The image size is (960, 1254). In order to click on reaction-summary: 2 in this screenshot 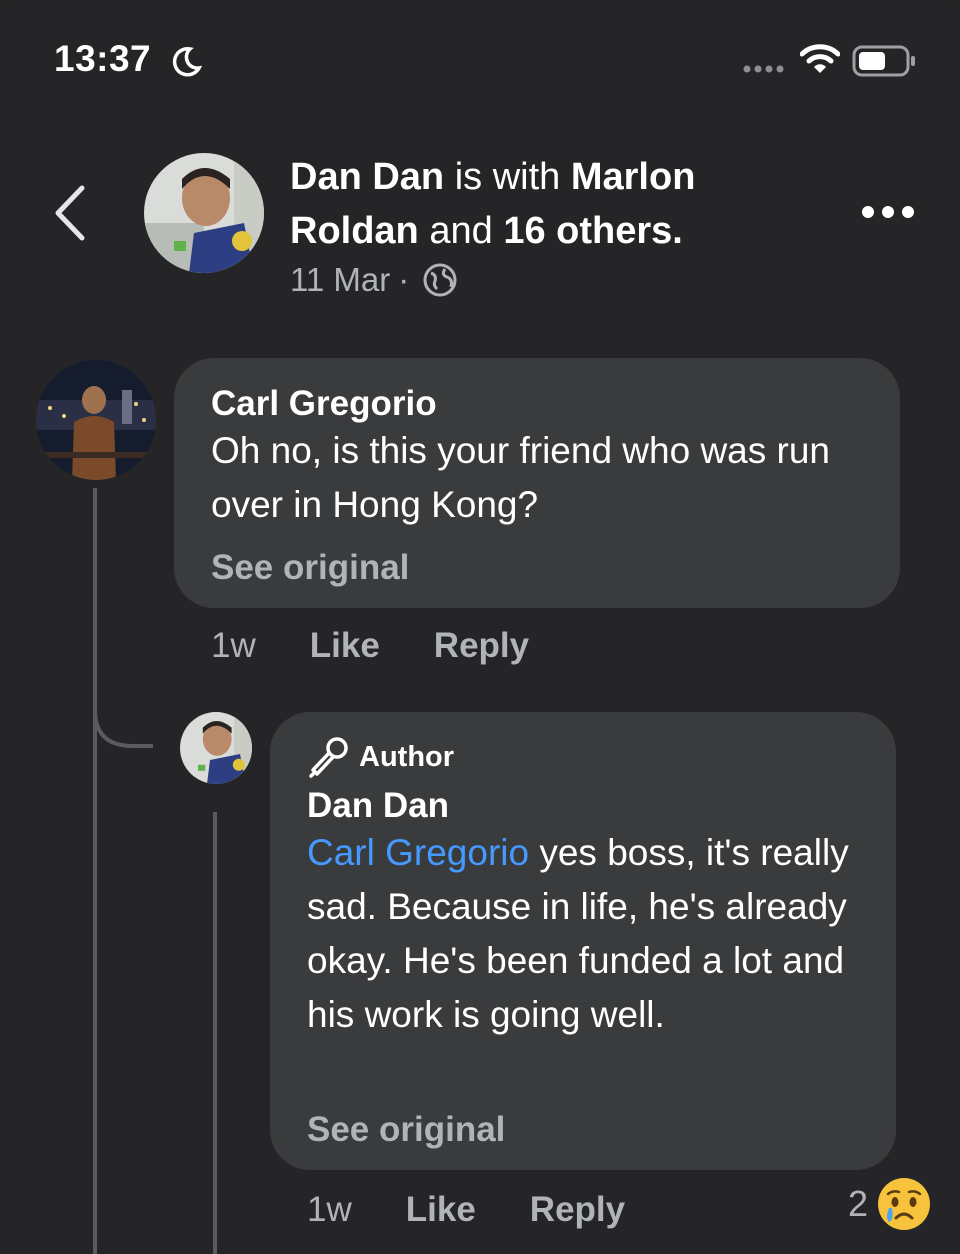, I will do `click(890, 1204)`.